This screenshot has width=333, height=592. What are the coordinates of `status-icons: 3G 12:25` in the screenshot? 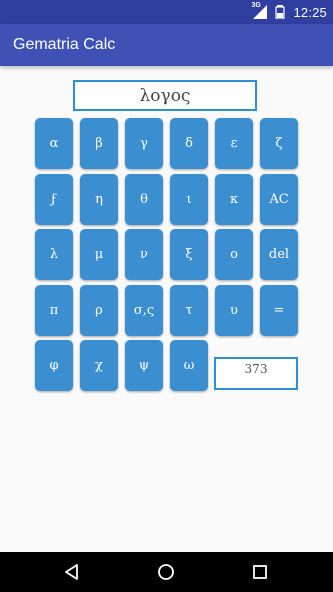 It's located at (289, 12).